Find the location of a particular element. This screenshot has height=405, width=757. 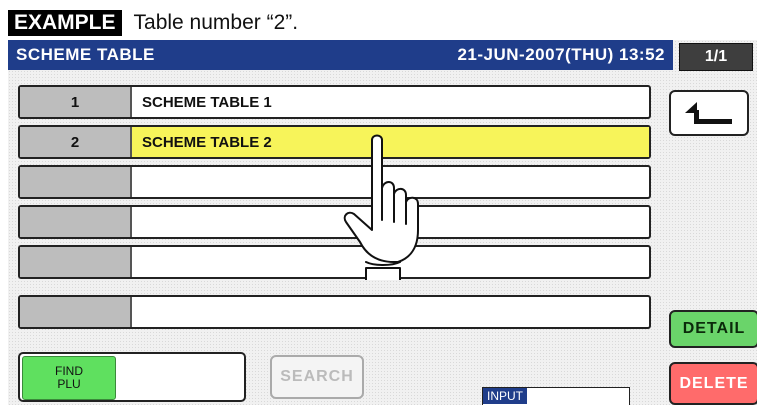

row-number: 2 is located at coordinates (76, 142).